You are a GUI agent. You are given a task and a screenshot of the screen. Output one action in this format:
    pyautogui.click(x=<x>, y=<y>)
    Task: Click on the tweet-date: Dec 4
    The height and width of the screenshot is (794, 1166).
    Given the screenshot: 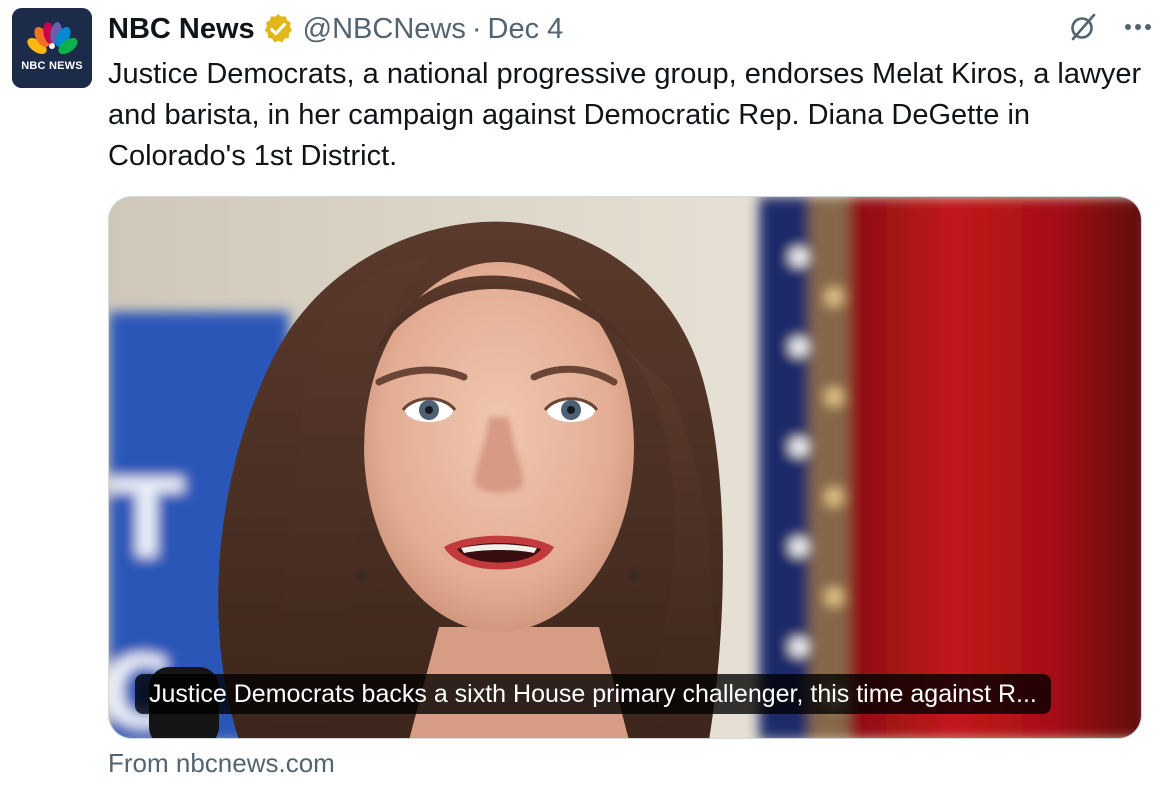 What is the action you would take?
    pyautogui.click(x=526, y=29)
    